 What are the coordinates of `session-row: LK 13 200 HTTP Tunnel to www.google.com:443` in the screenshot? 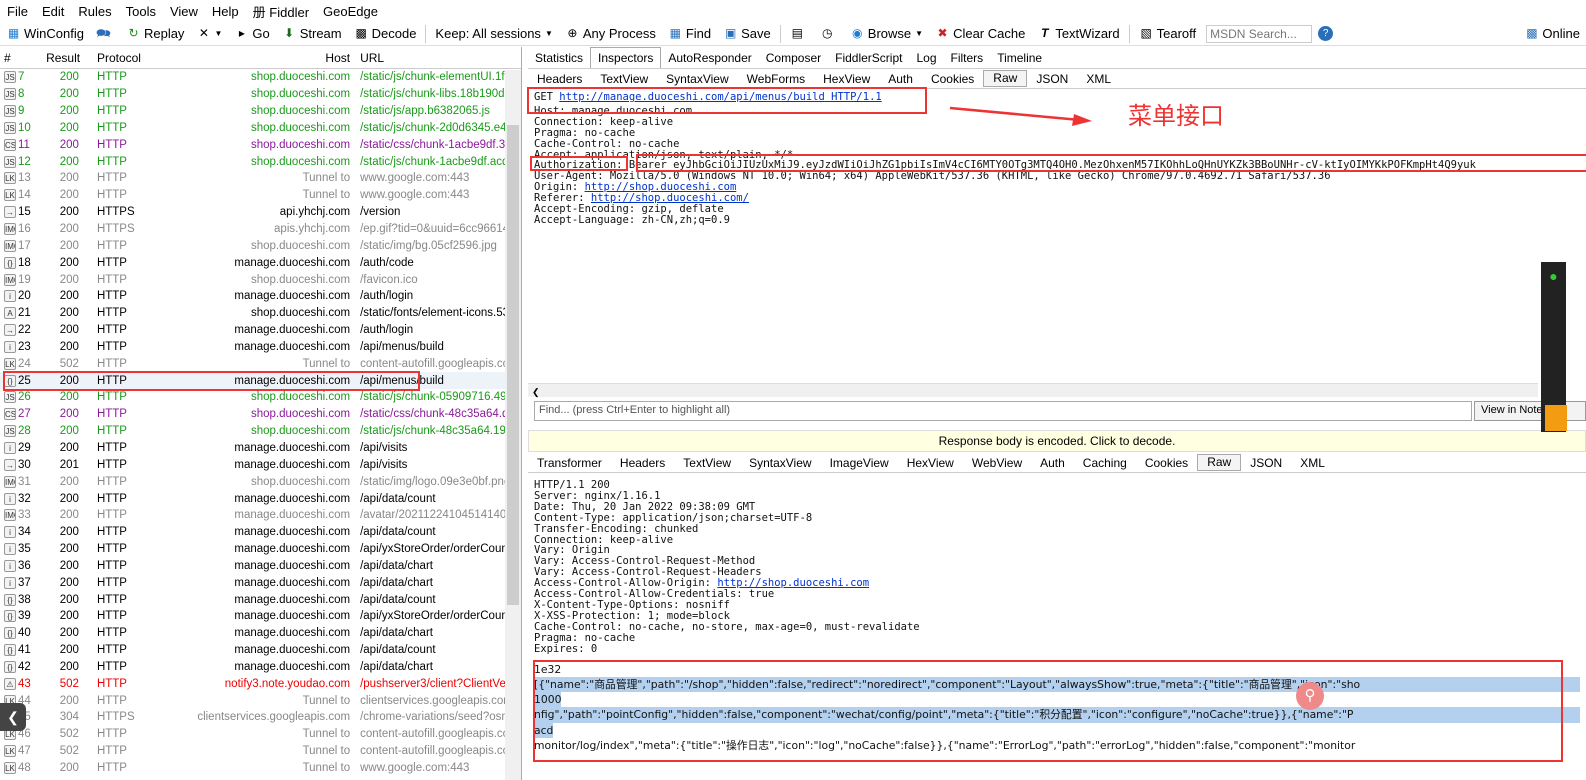 It's located at (260, 178).